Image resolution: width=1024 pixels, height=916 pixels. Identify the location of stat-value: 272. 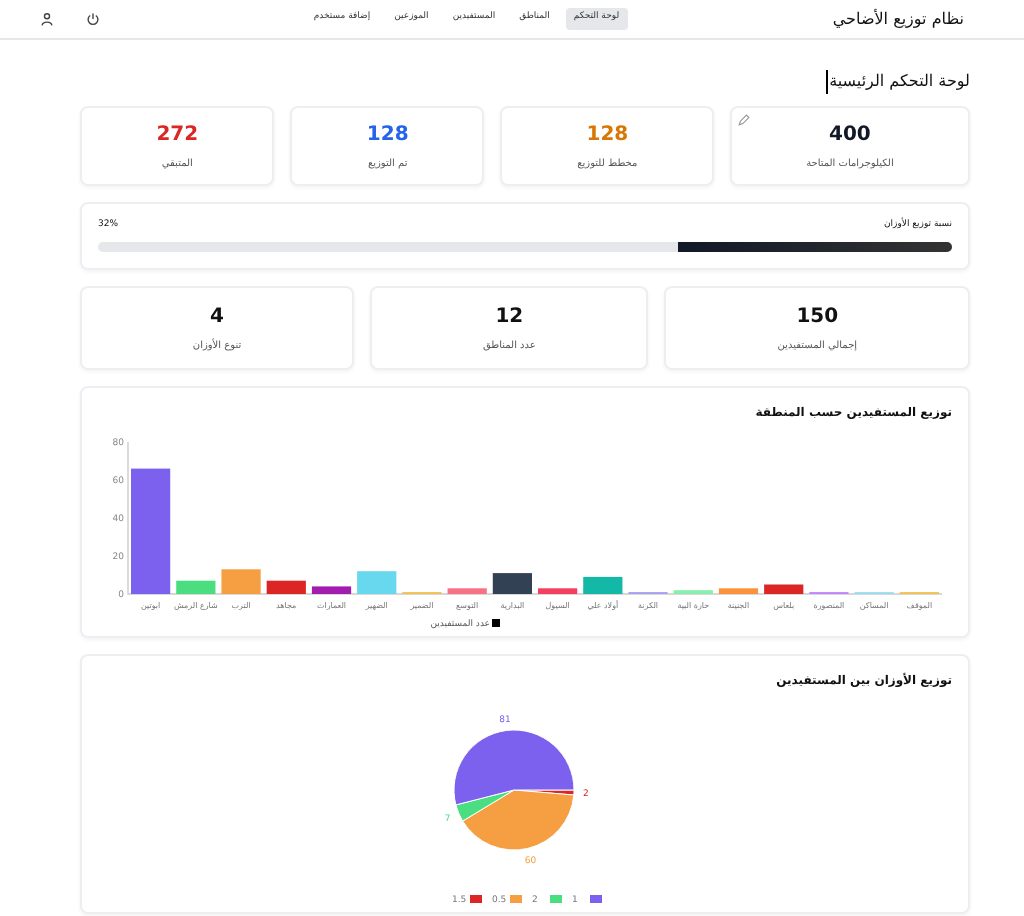
(177, 135).